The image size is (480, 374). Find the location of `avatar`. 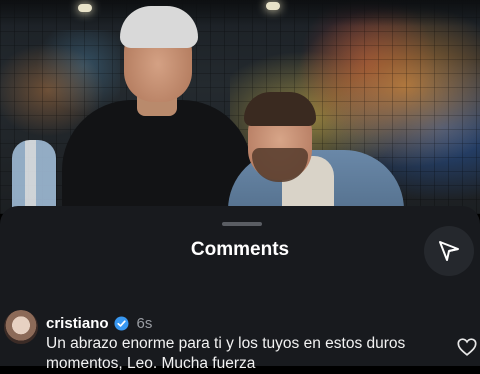

avatar is located at coordinates (21, 327).